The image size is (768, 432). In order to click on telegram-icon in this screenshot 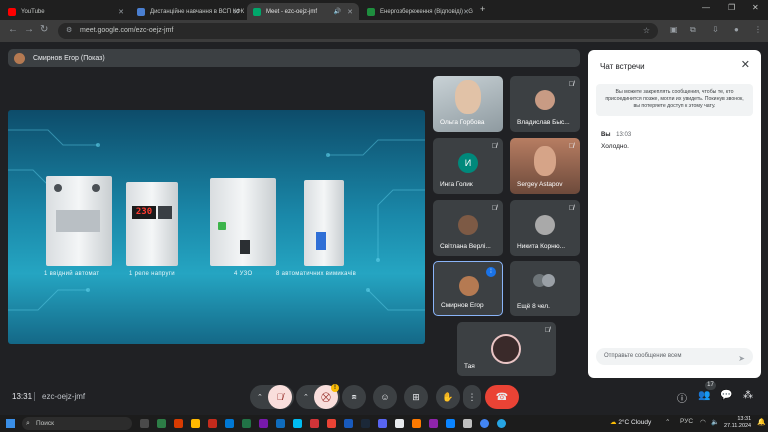, I will do `click(501, 423)`.